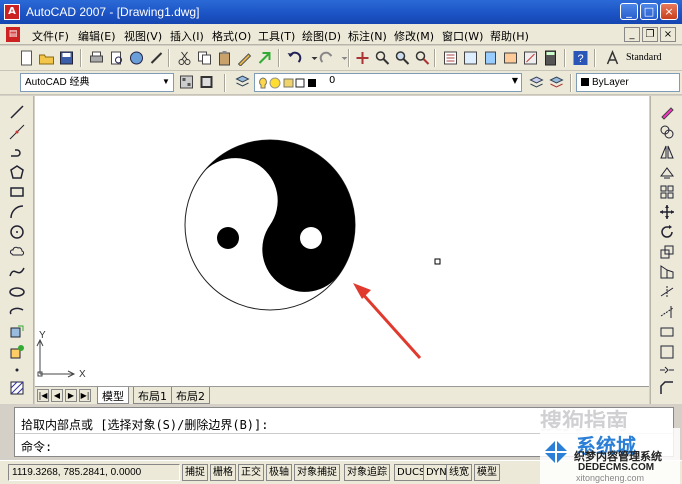 This screenshot has width=682, height=484. I want to click on zoom-previous-icon, so click(422, 58).